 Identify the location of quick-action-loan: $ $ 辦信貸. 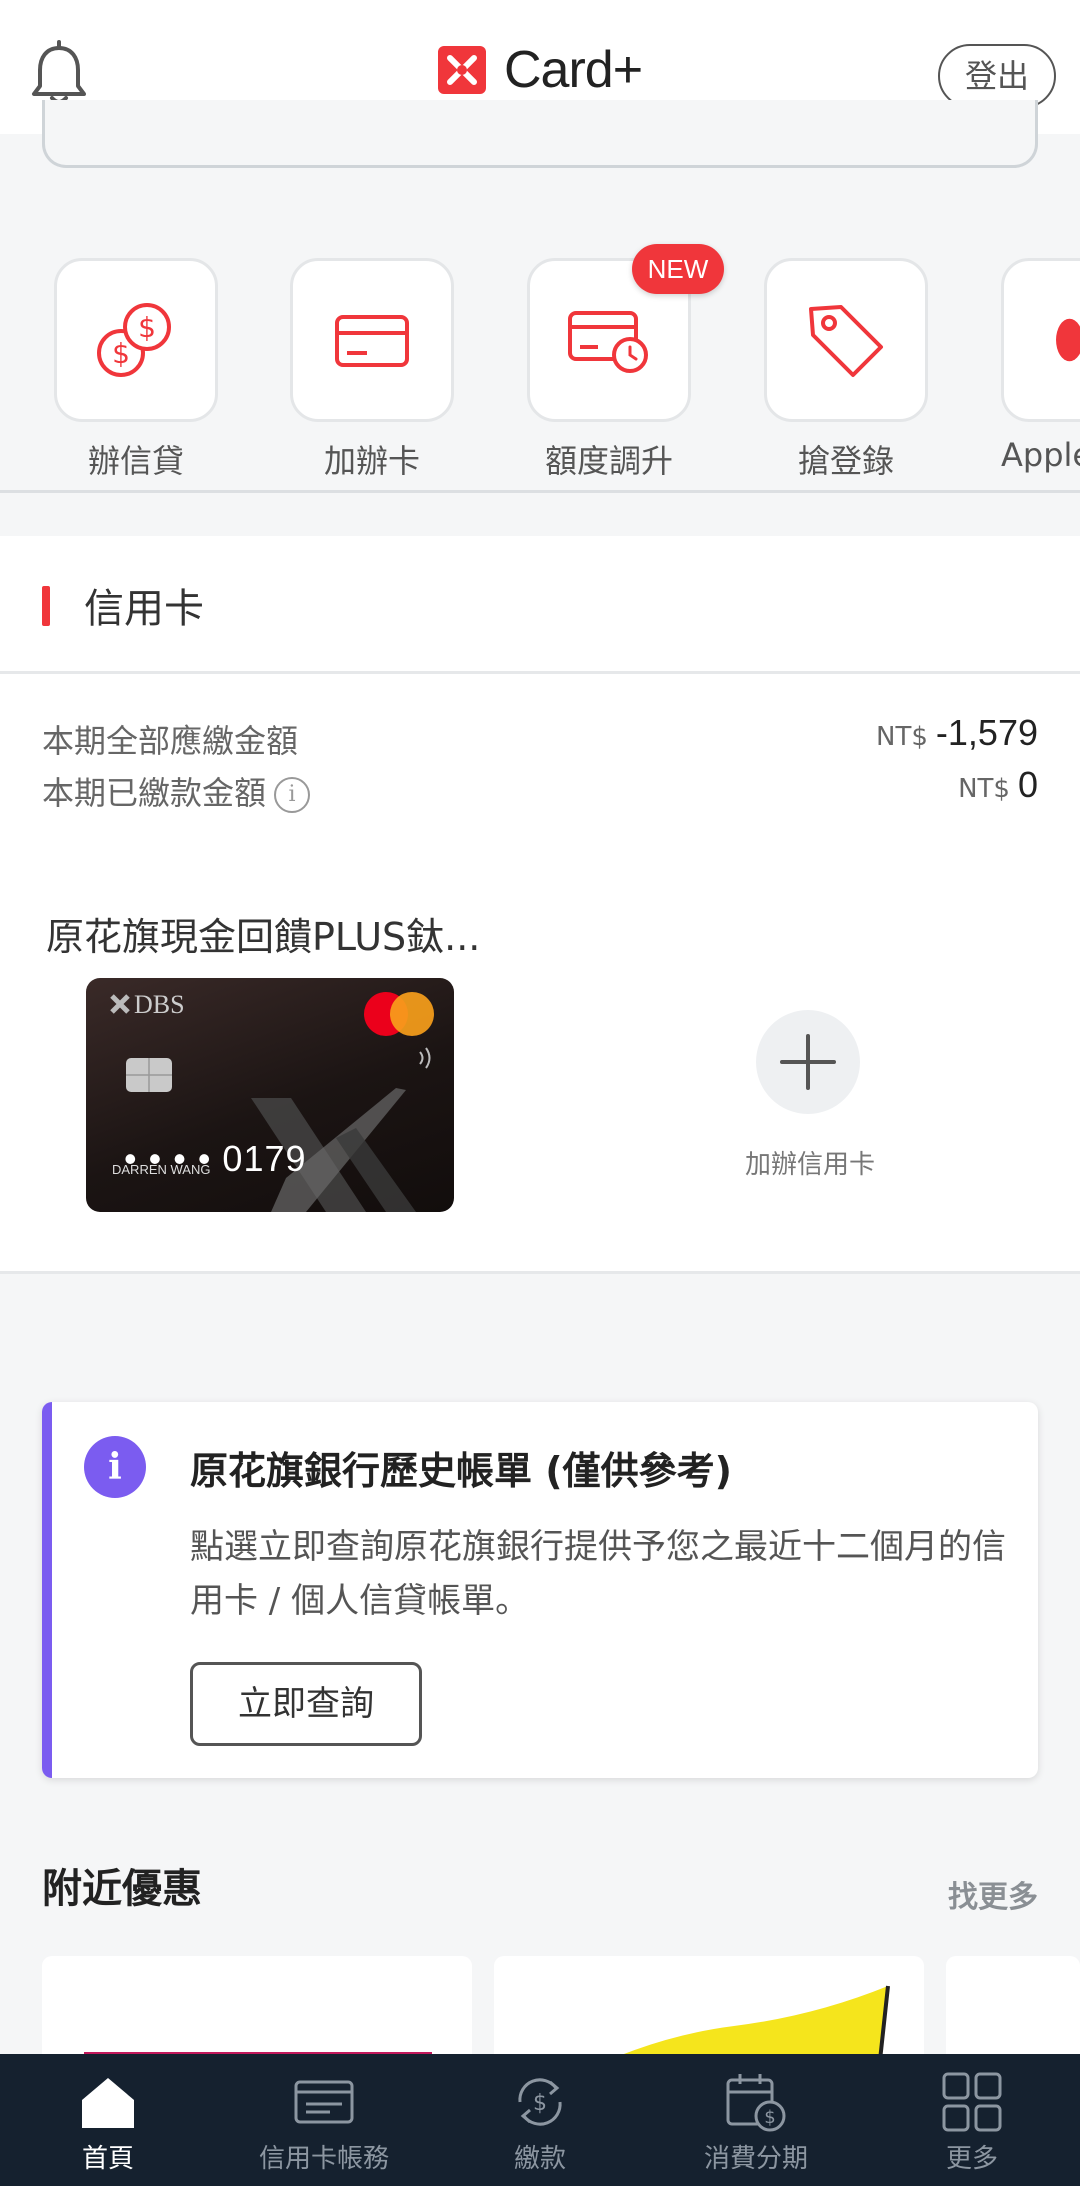
(136, 370).